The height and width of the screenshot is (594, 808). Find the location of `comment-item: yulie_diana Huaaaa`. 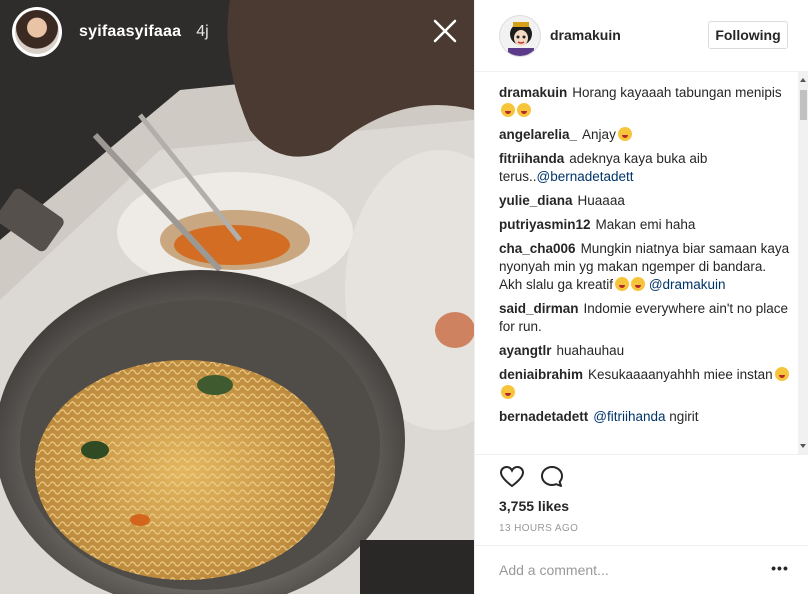

comment-item: yulie_diana Huaaaa is located at coordinates (645, 201).